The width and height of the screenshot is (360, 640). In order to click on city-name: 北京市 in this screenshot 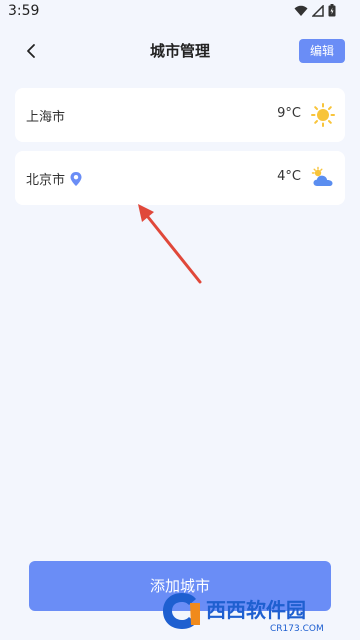, I will do `click(54, 178)`.